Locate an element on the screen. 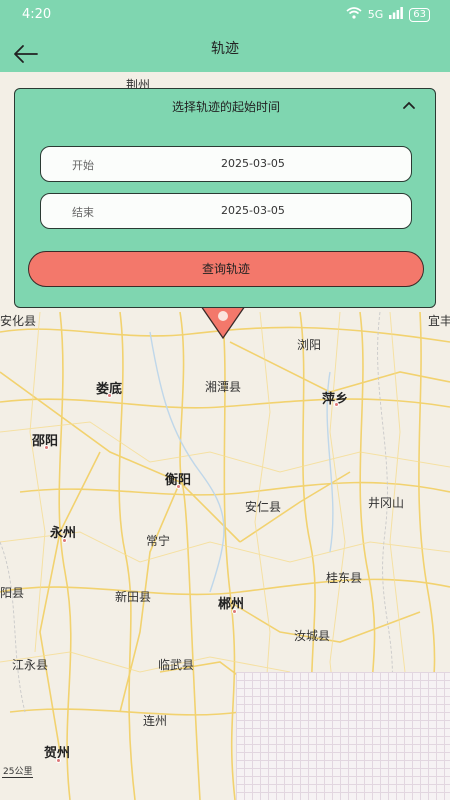 This screenshot has width=450, height=800. map-label: 桂东县 is located at coordinates (344, 578).